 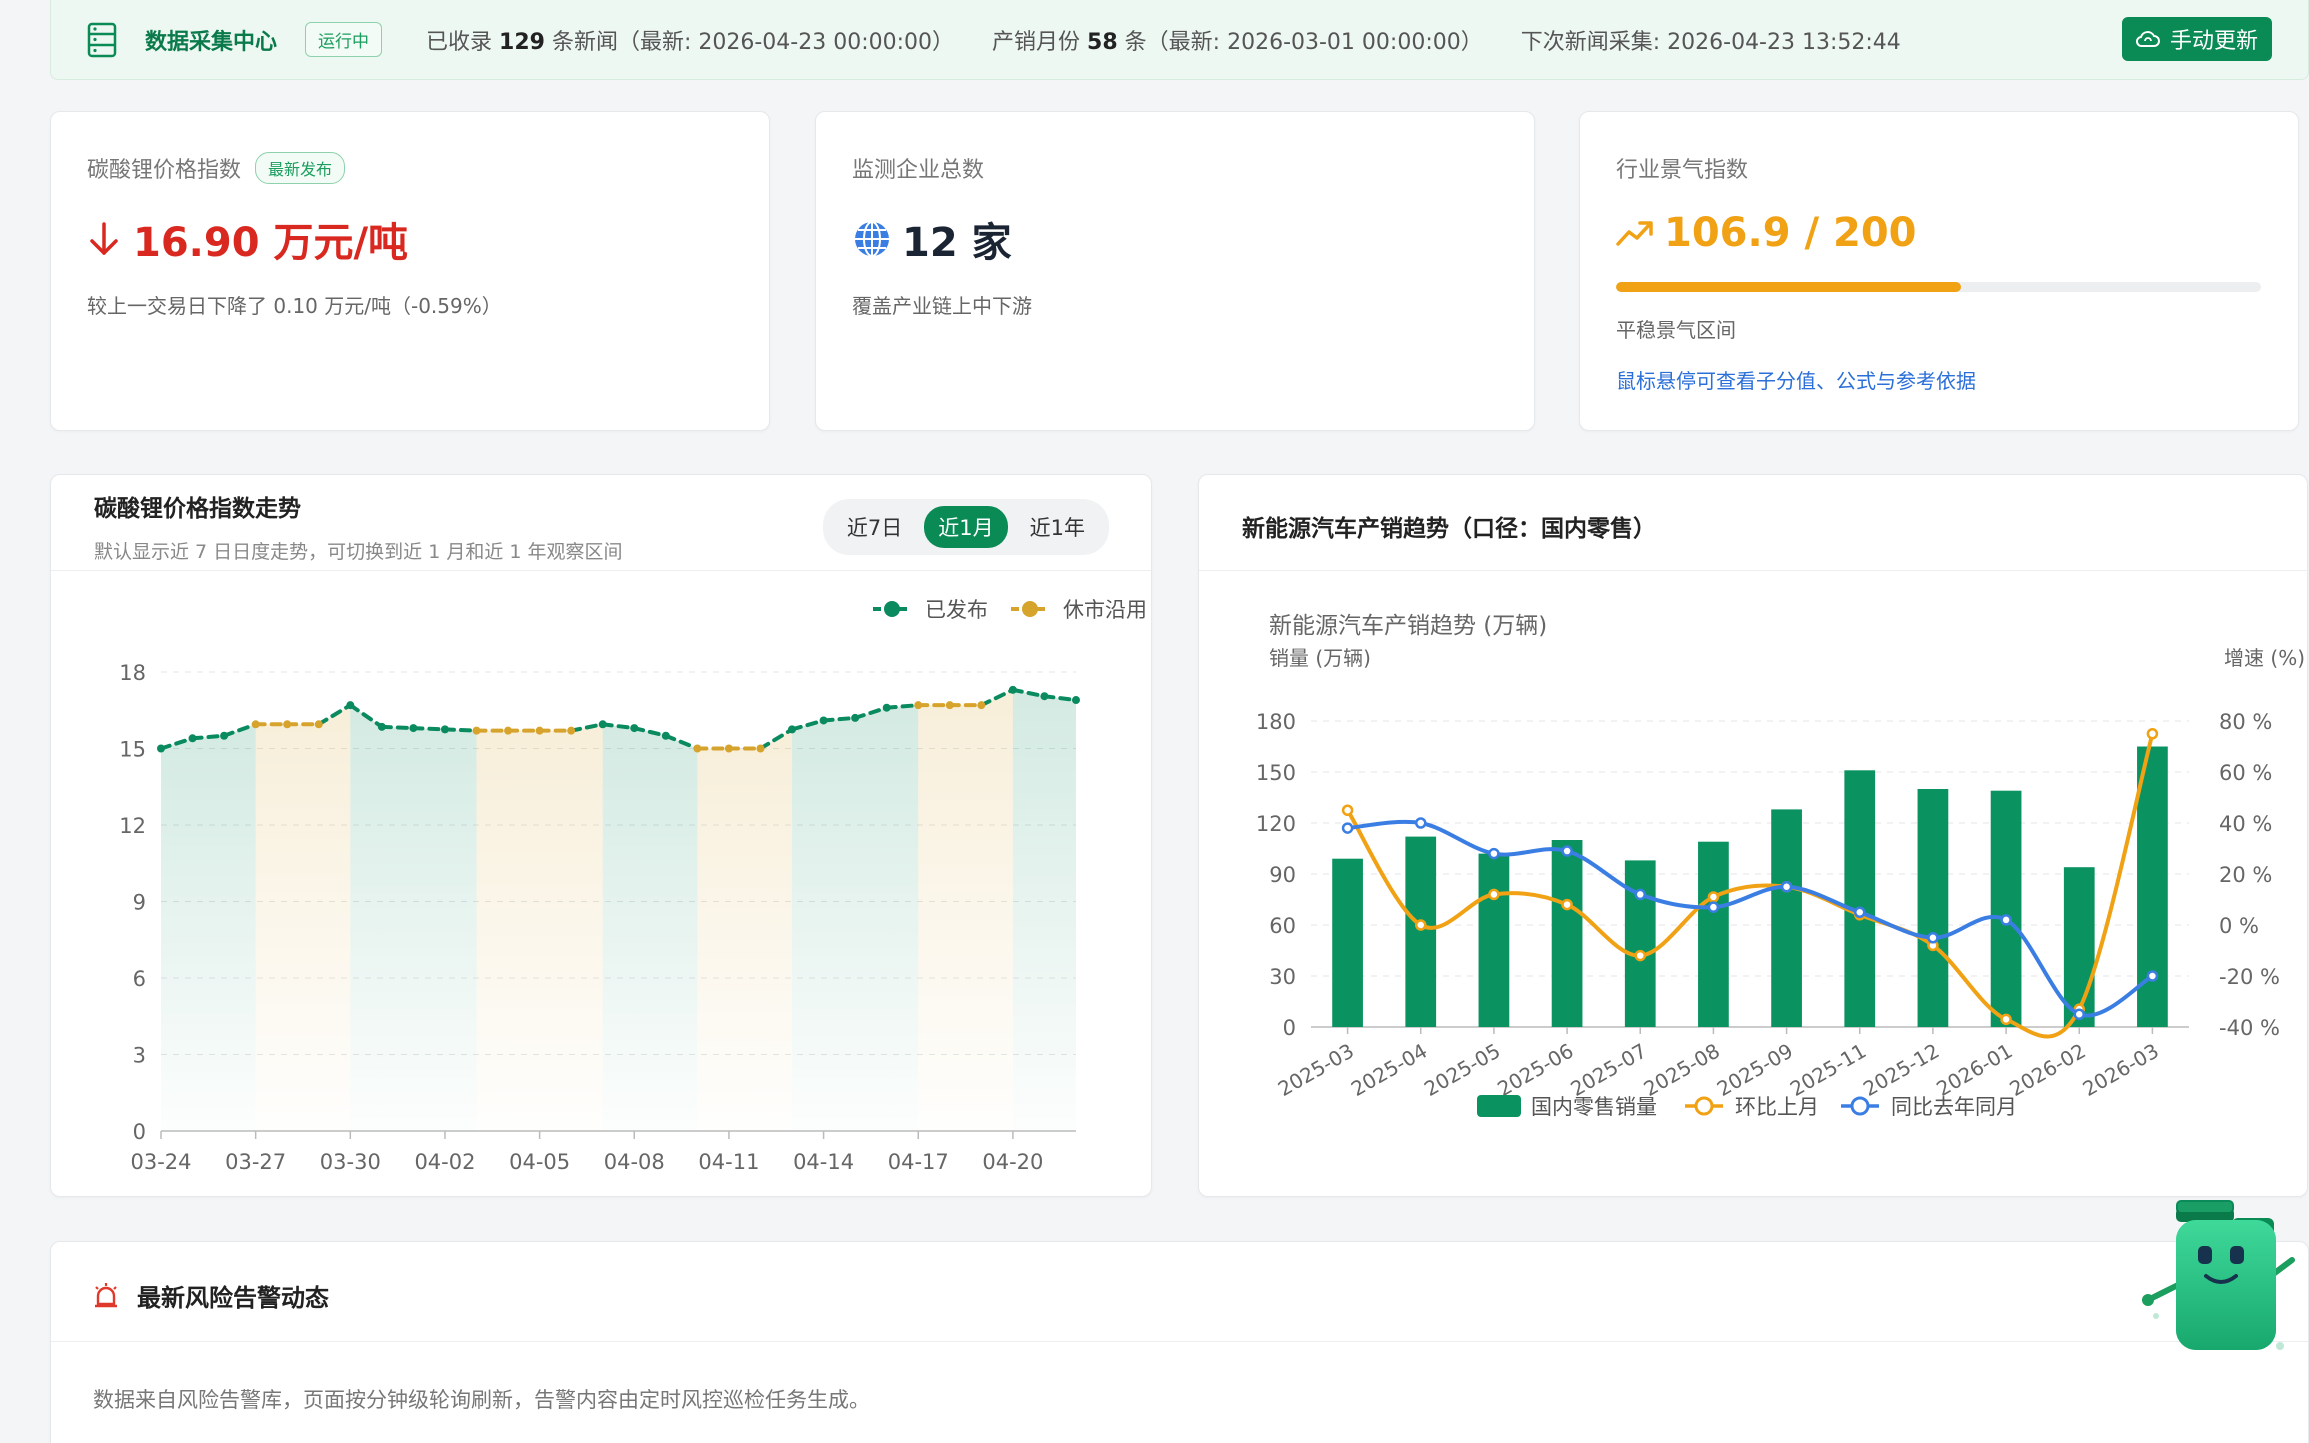 What do you see at coordinates (1449, 529) in the screenshot?
I see `ev-panel-title: 新能源汽车产销趋势（口径：国内零售）` at bounding box center [1449, 529].